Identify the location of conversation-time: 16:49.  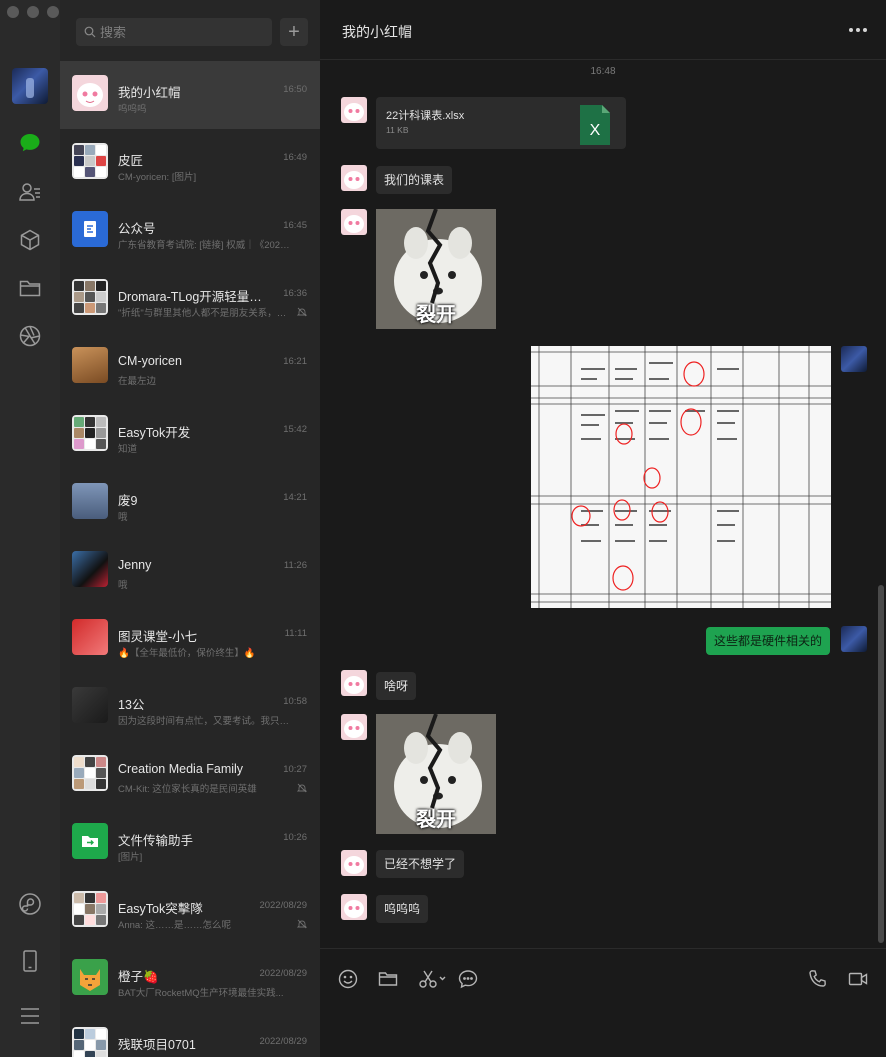
(295, 157).